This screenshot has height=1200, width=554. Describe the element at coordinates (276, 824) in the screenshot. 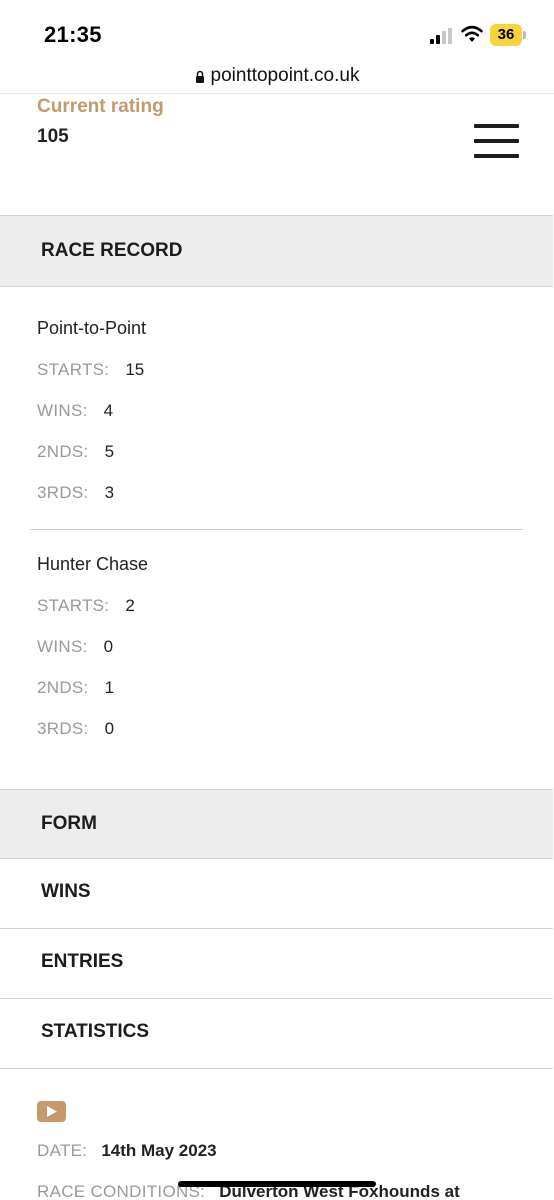

I see `form-tab: FORM` at that location.